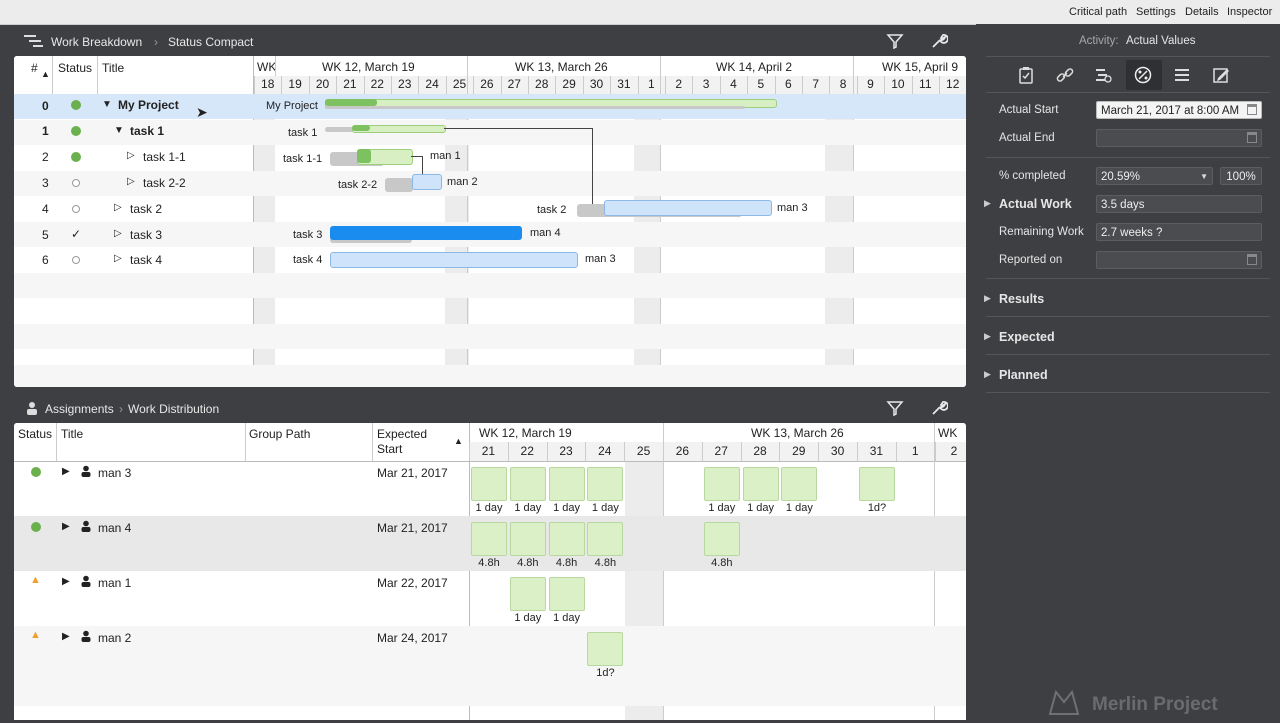 This screenshot has height=723, width=1280. I want to click on week-label: WK 14, April 2, so click(754, 67).